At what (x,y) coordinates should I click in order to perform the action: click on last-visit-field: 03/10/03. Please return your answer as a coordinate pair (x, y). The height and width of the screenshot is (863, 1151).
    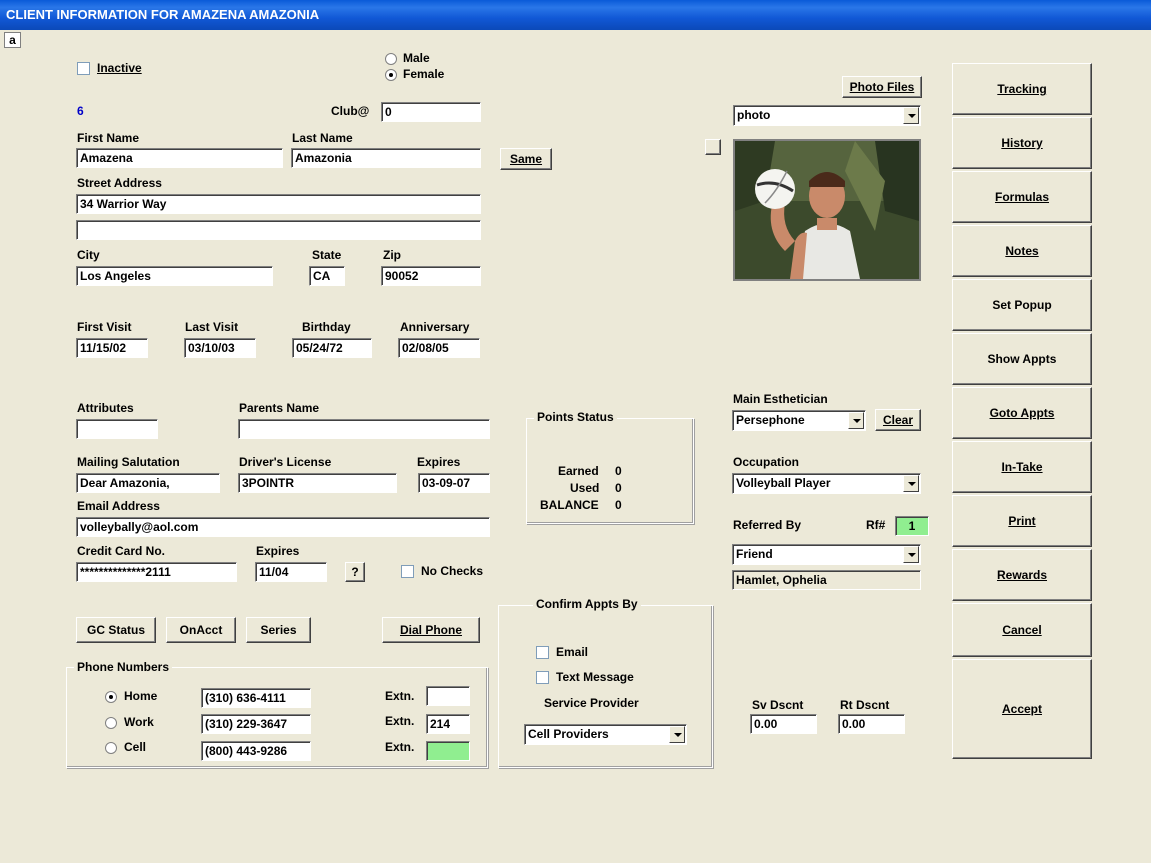
    Looking at the image, I should click on (220, 348).